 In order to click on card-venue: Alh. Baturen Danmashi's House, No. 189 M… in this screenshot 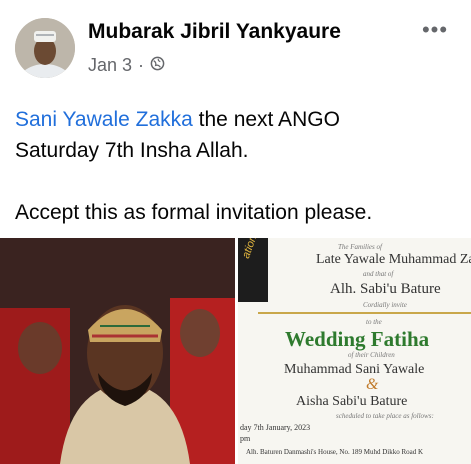, I will do `click(335, 452)`.